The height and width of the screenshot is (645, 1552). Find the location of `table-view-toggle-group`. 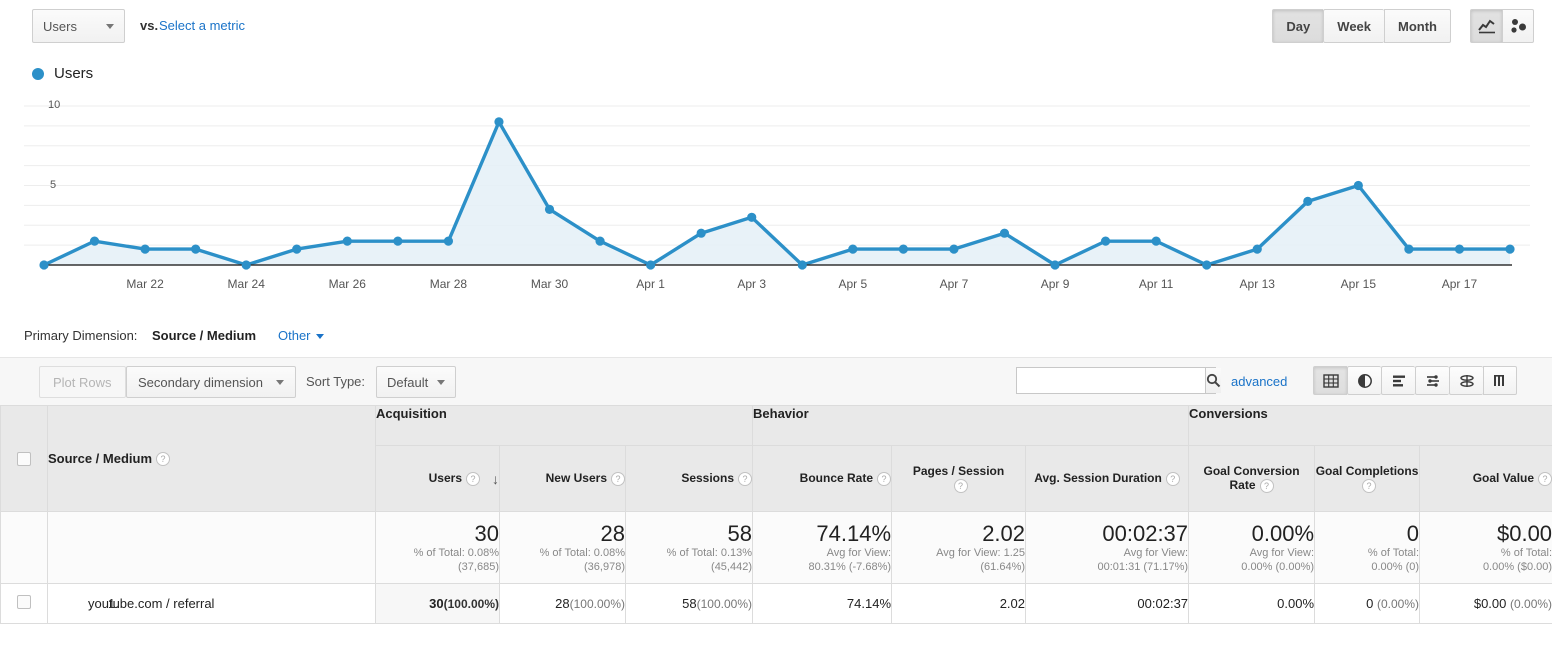

table-view-toggle-group is located at coordinates (1415, 380).